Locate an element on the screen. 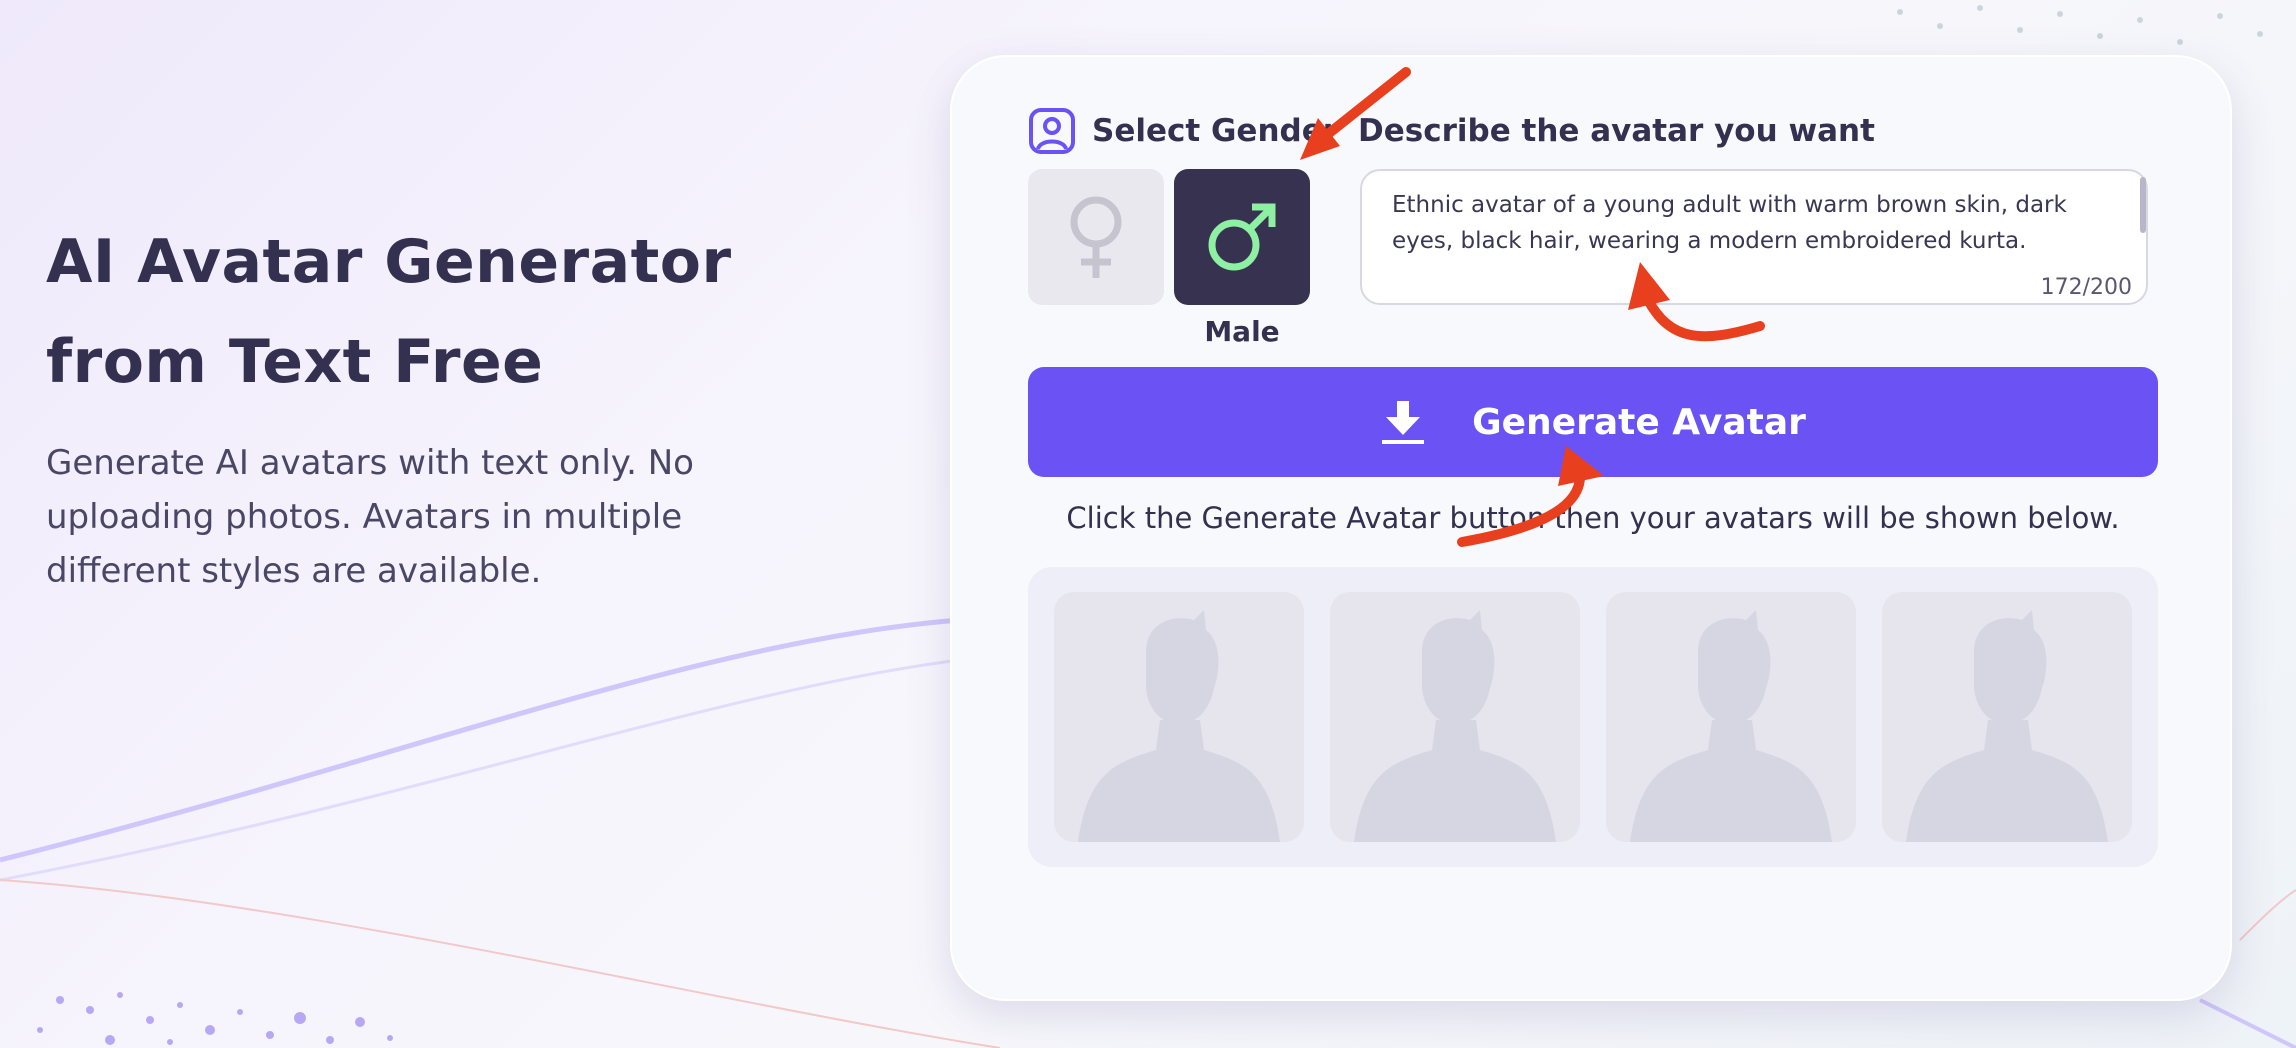  textarea-scrollbar is located at coordinates (2143, 205).